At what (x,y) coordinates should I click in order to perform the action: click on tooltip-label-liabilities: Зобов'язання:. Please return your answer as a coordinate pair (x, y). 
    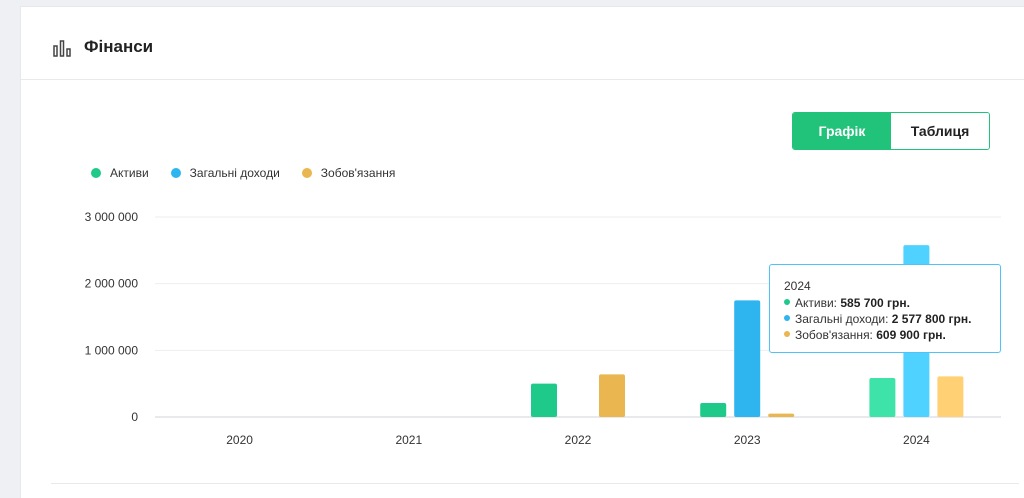
    Looking at the image, I should click on (836, 335).